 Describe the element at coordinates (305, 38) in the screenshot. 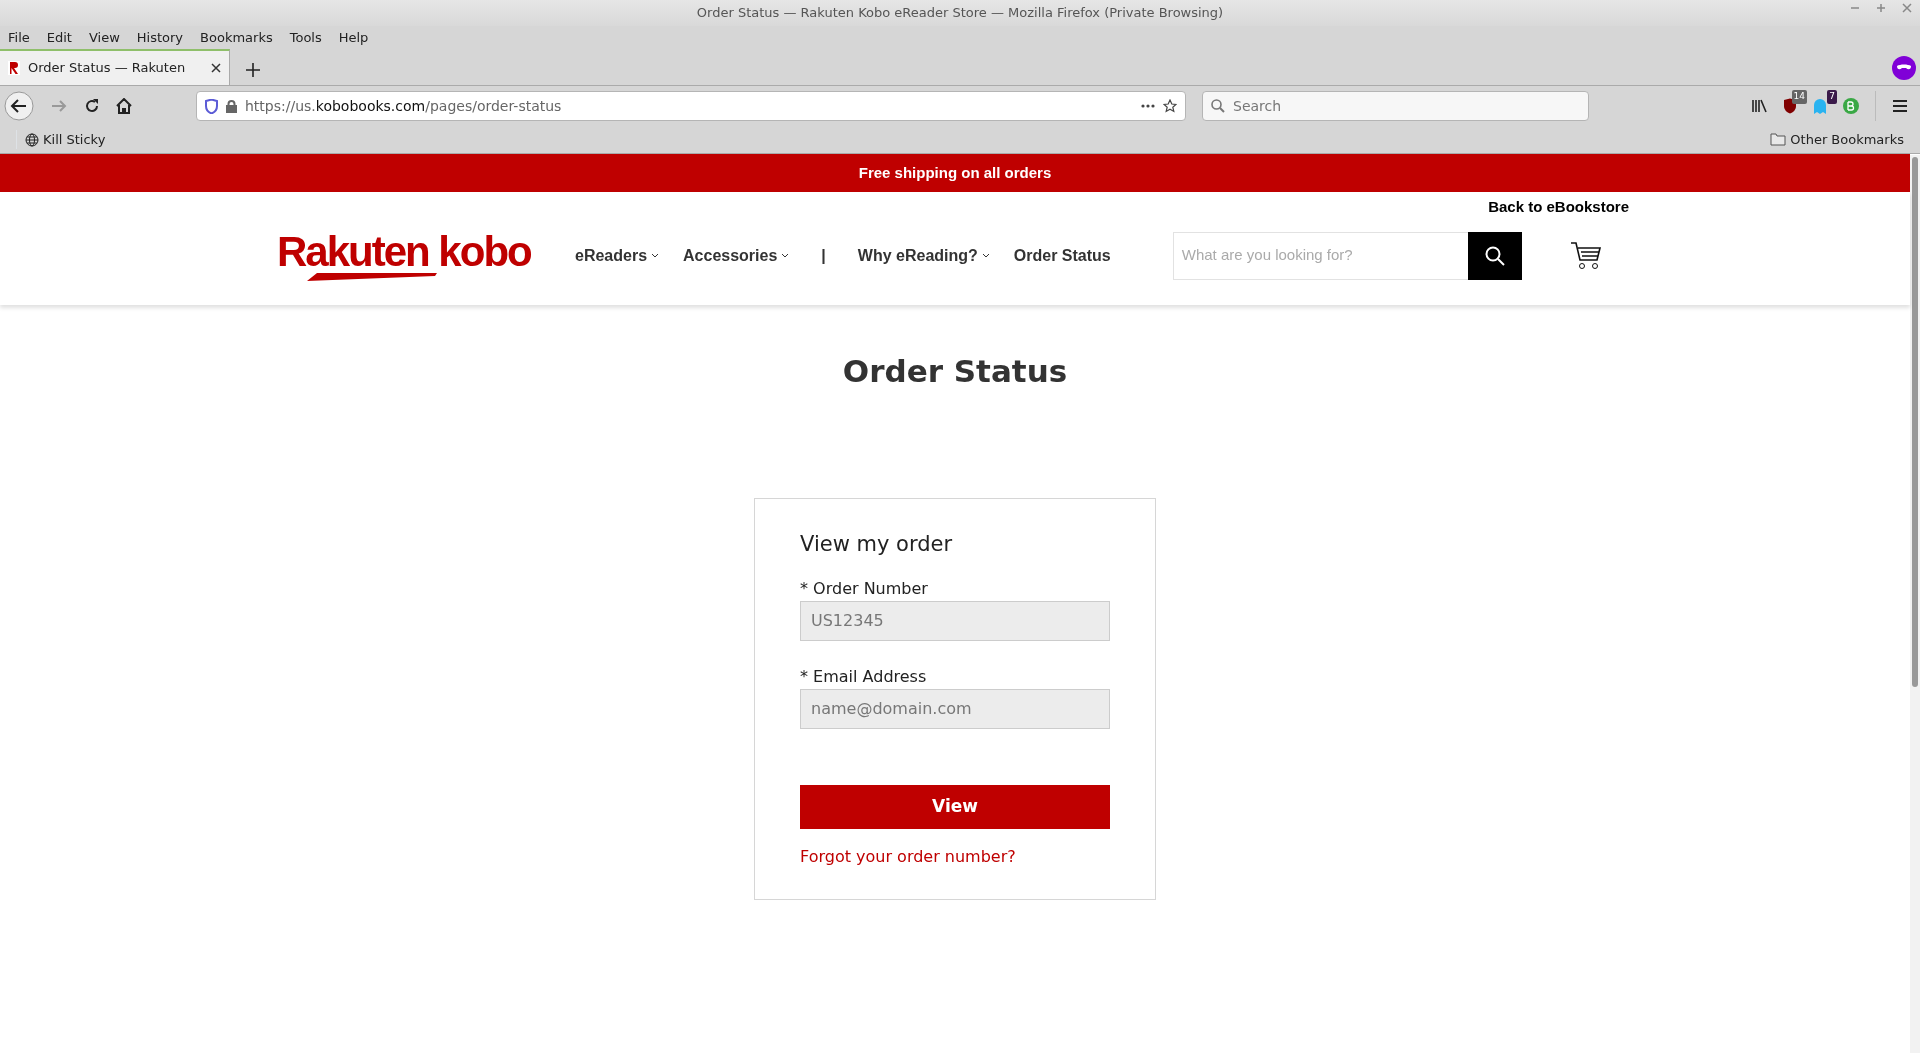

I see `menu-item: Tools` at that location.